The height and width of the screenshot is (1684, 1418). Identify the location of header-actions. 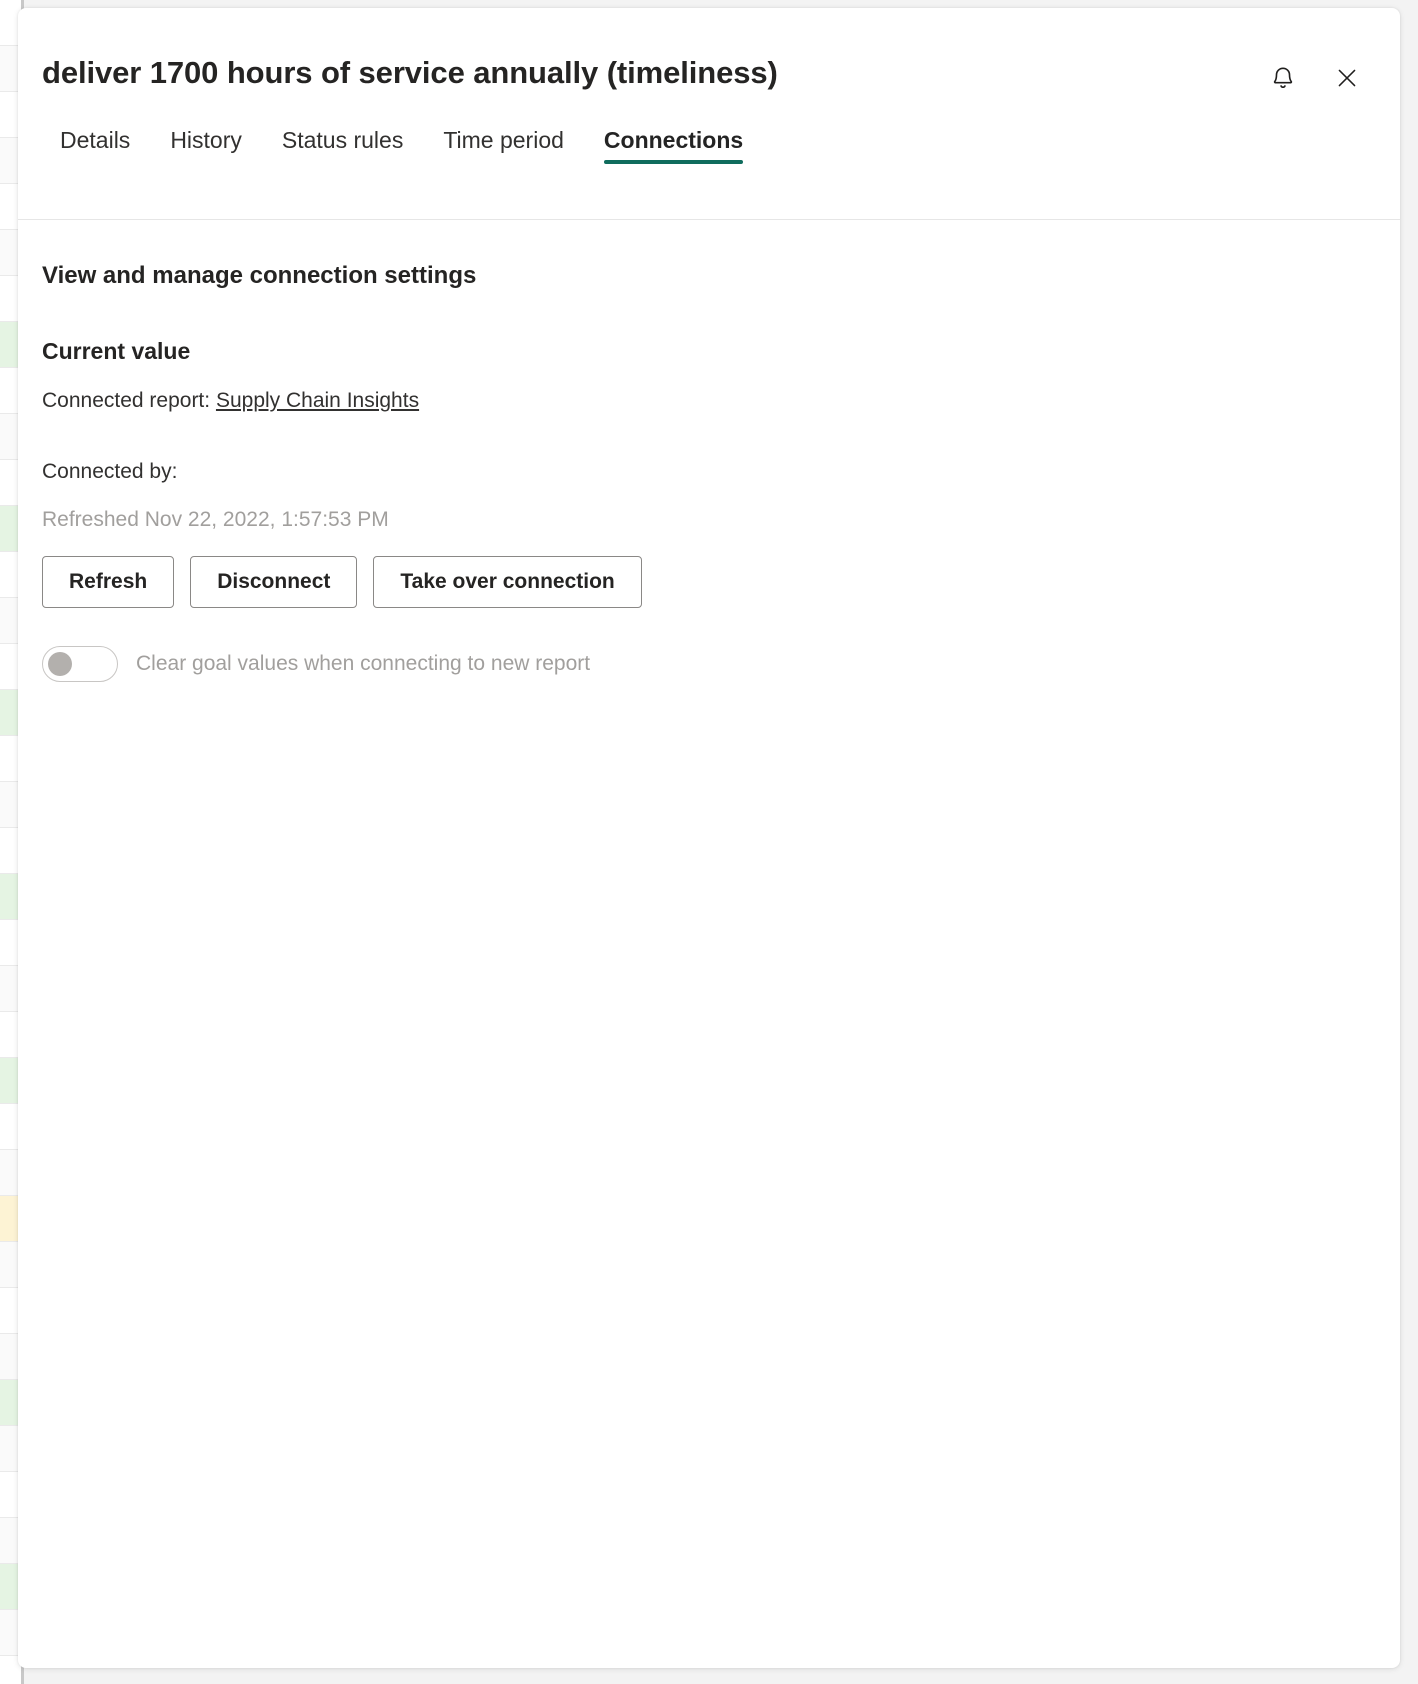
(1315, 78).